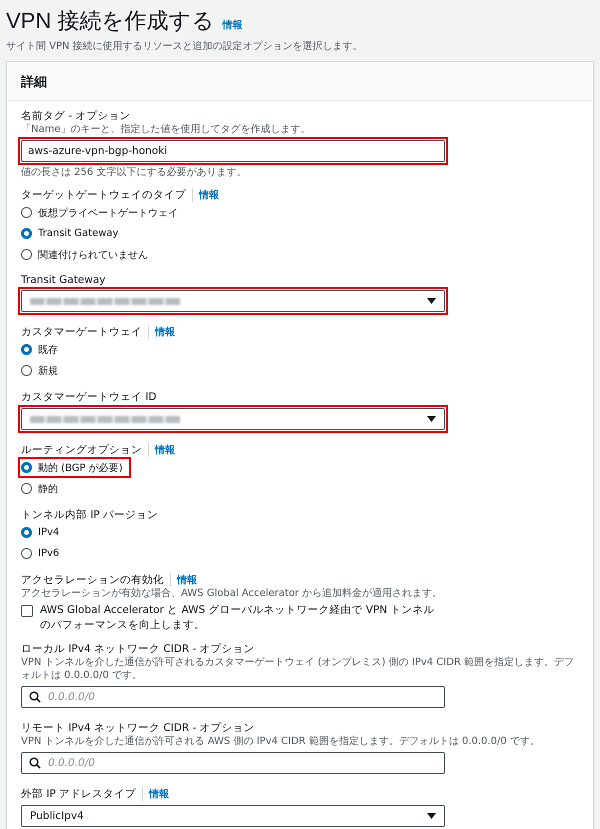  Describe the element at coordinates (138, 728) in the screenshot. I see `field-label: リモート IPv4 ネットワーク CIDR - オプション` at that location.